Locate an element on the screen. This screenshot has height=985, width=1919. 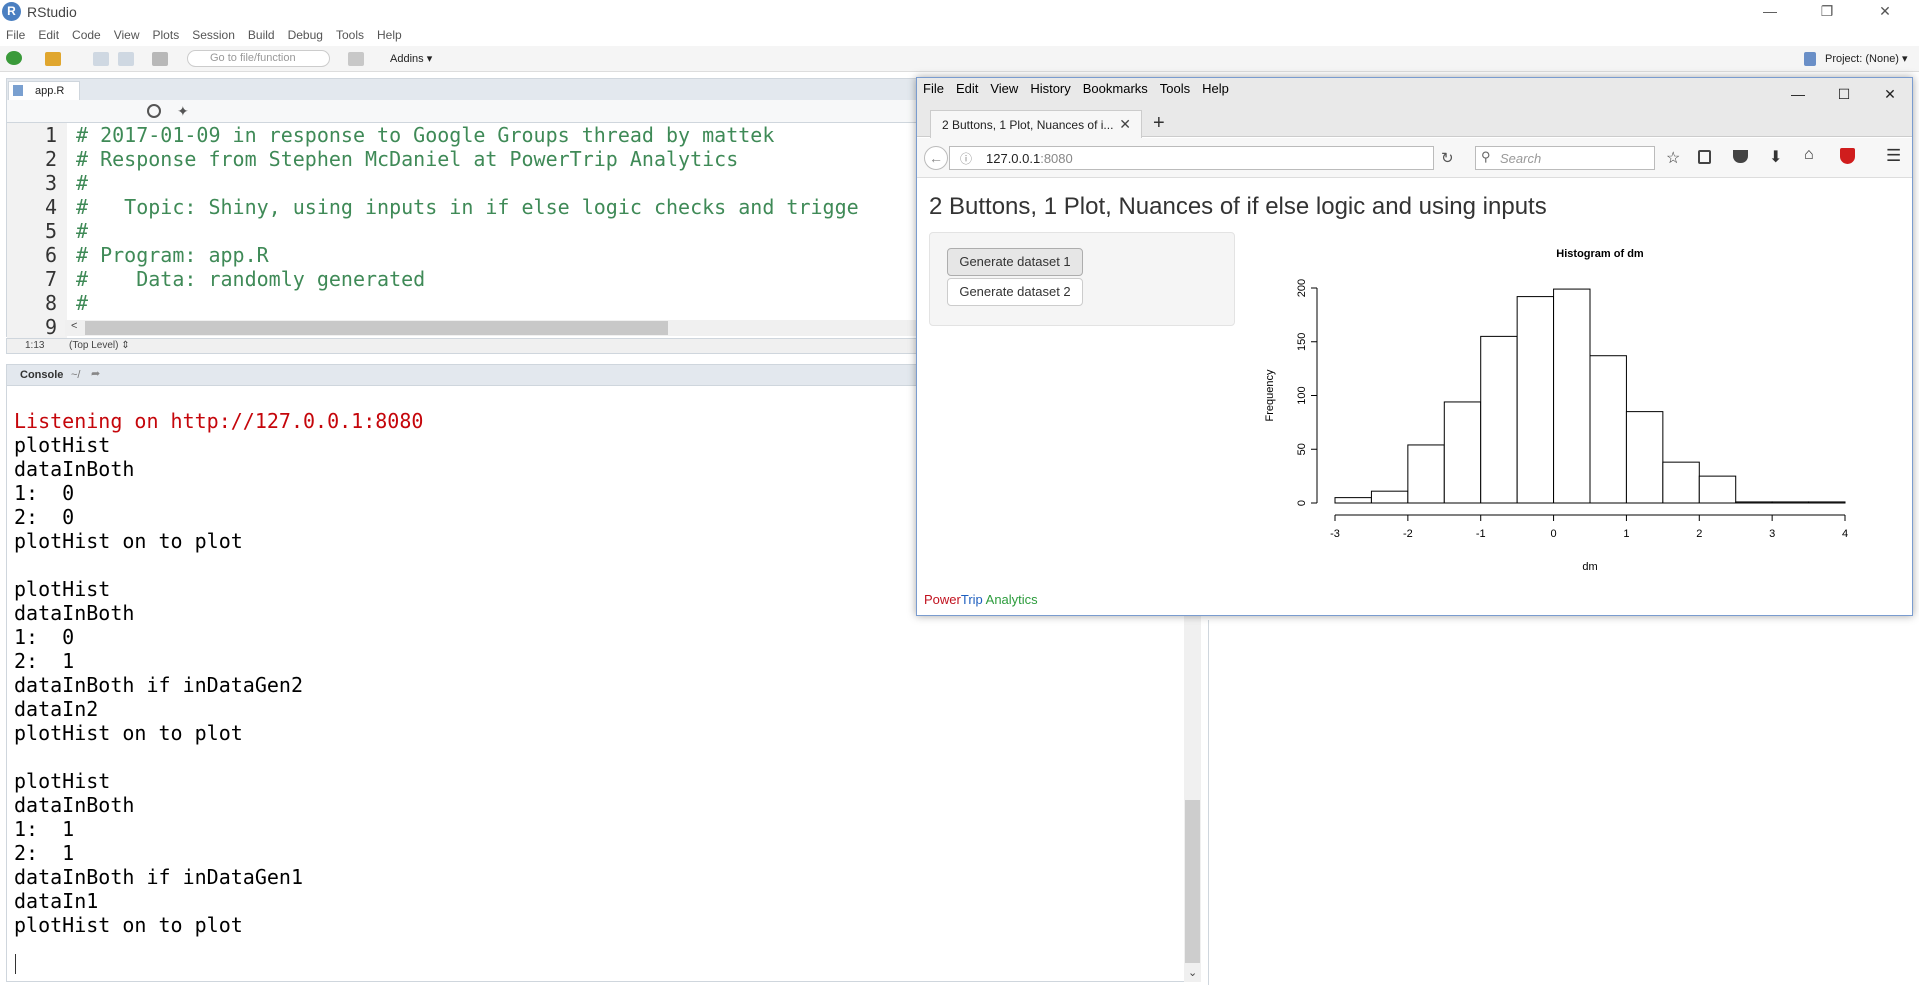
menu-help: Help is located at coordinates (389, 35).